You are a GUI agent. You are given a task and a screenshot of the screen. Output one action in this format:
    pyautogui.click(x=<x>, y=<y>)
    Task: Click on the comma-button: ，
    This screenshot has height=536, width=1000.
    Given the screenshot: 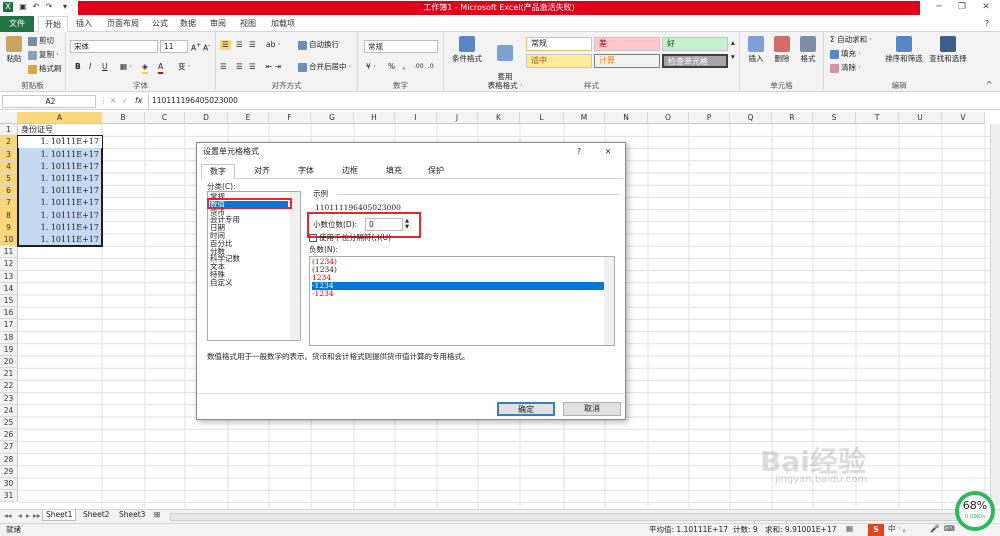 What is the action you would take?
    pyautogui.click(x=406, y=67)
    